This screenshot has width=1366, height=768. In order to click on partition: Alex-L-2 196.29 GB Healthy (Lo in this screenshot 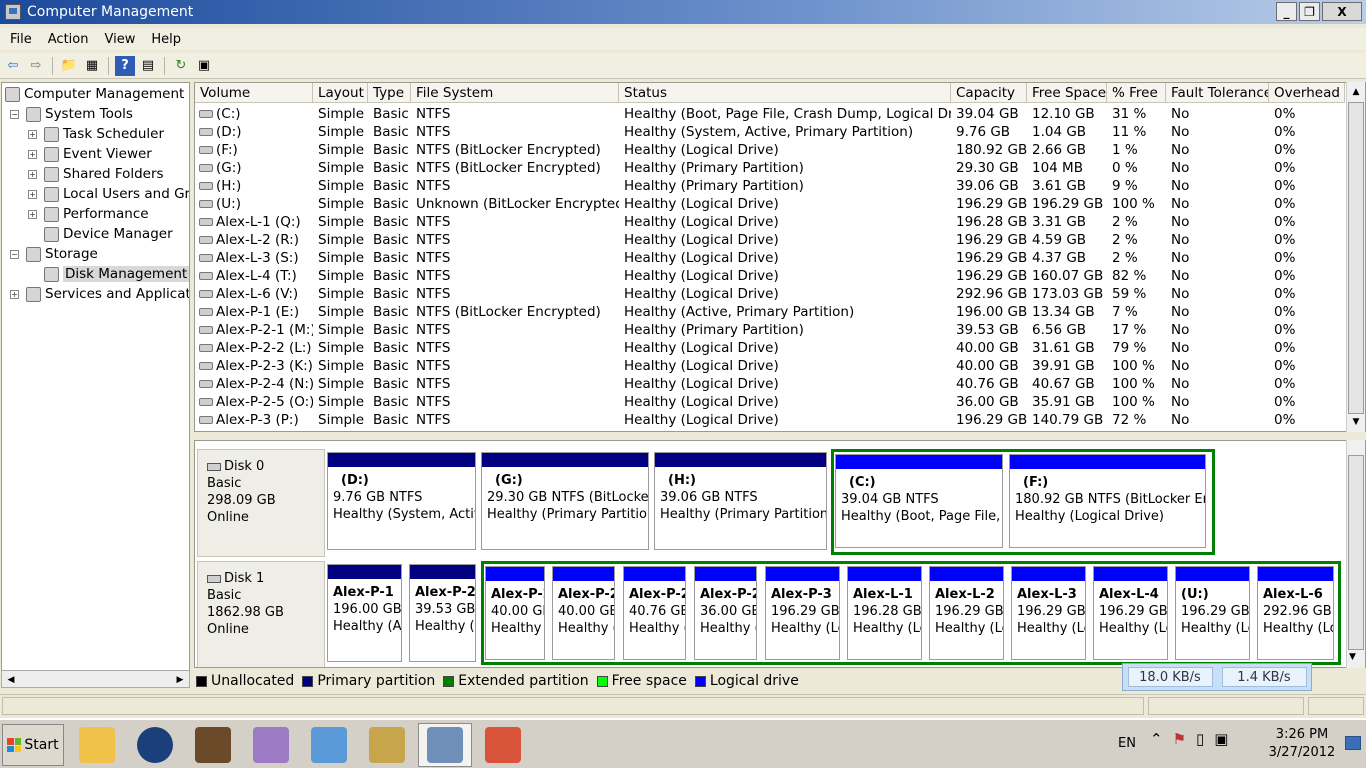, I will do `click(966, 613)`.